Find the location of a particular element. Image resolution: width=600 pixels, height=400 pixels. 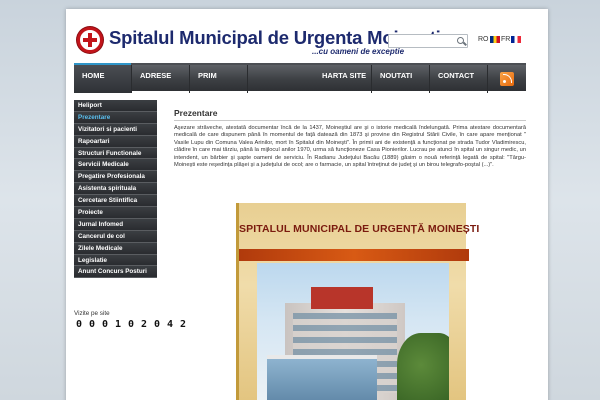

lang-ro-label: RO is located at coordinates (483, 39).